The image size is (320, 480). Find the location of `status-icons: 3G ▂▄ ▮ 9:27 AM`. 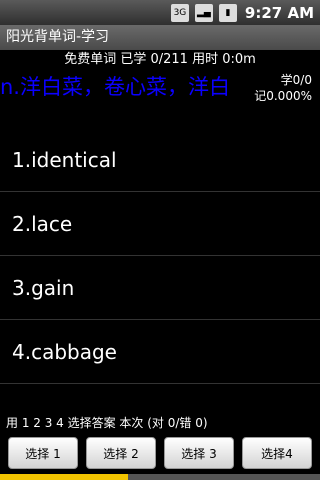

status-icons: 3G ▂▄ ▮ 9:27 AM is located at coordinates (245, 12).